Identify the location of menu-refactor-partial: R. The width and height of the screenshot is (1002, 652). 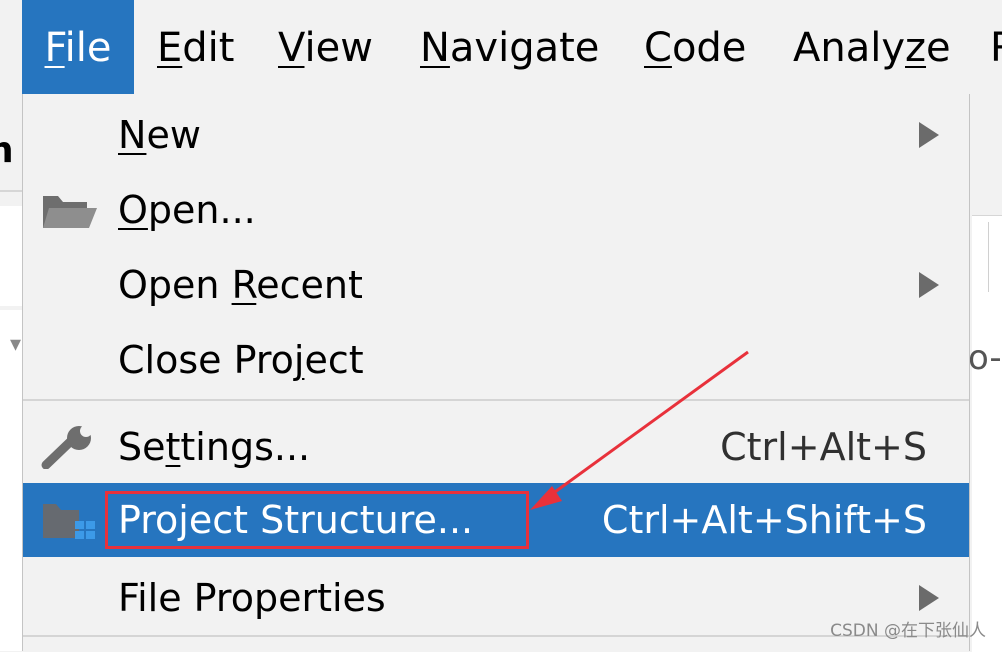
(996, 47).